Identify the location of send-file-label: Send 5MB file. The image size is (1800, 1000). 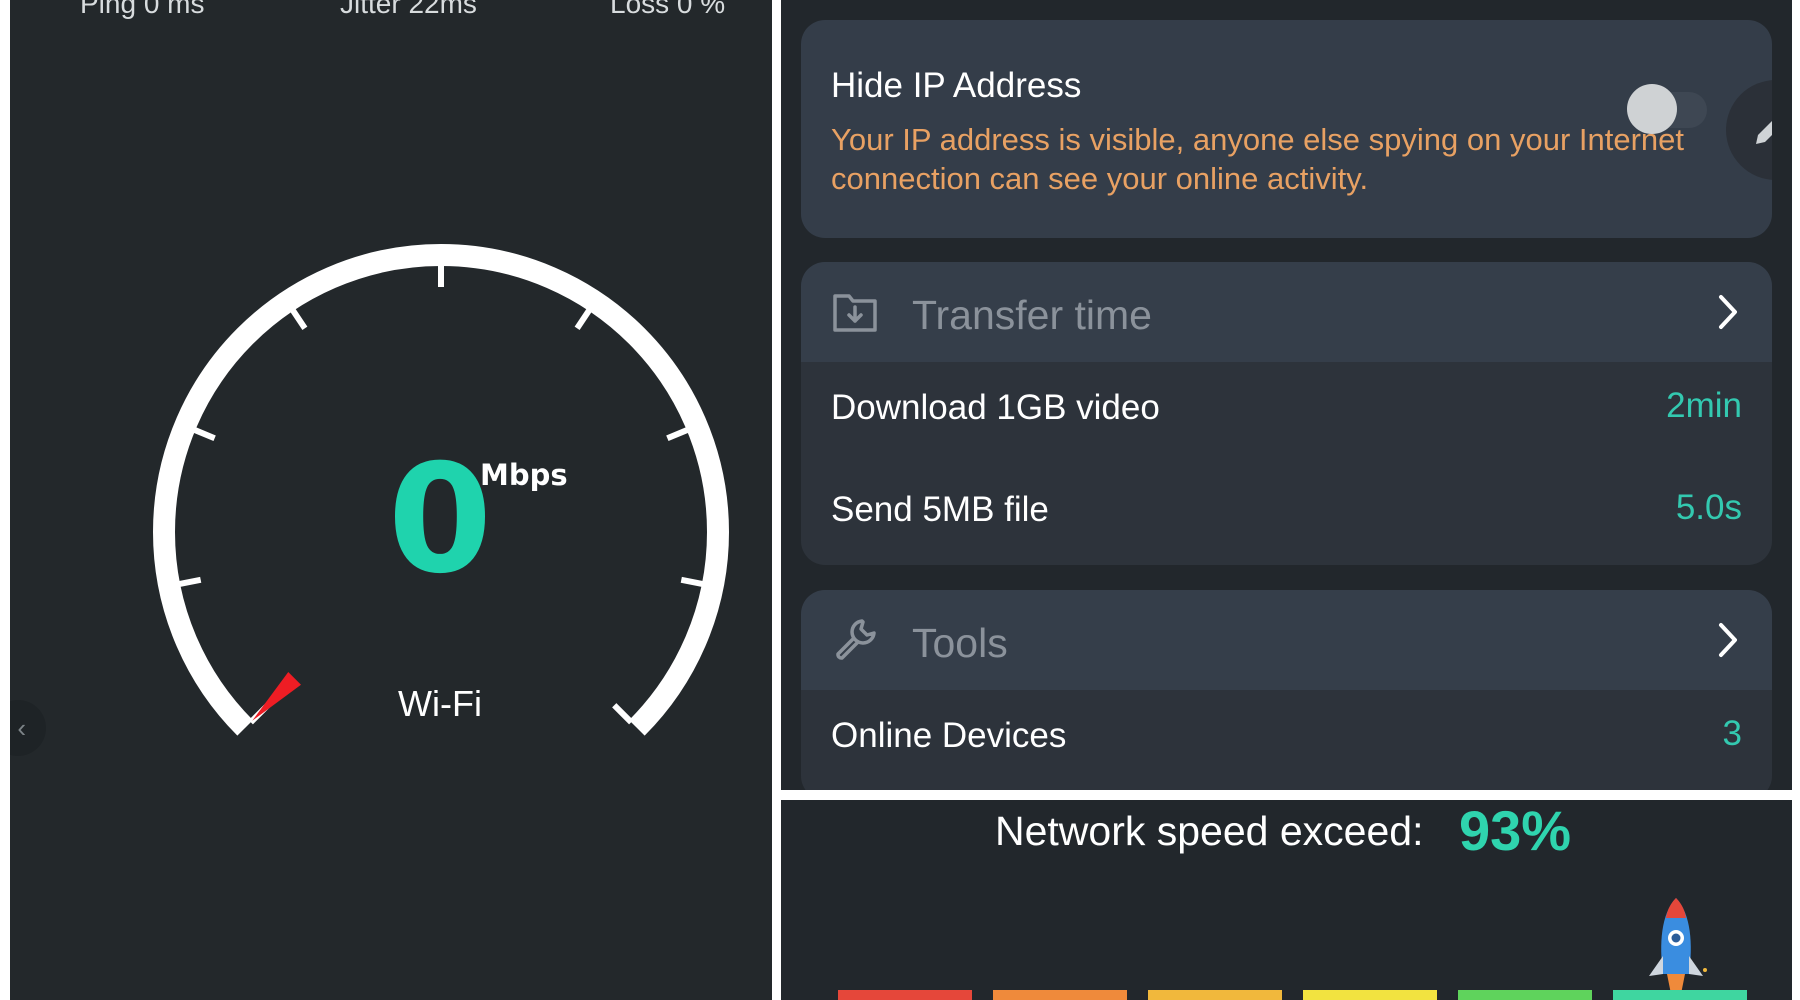
(940, 509).